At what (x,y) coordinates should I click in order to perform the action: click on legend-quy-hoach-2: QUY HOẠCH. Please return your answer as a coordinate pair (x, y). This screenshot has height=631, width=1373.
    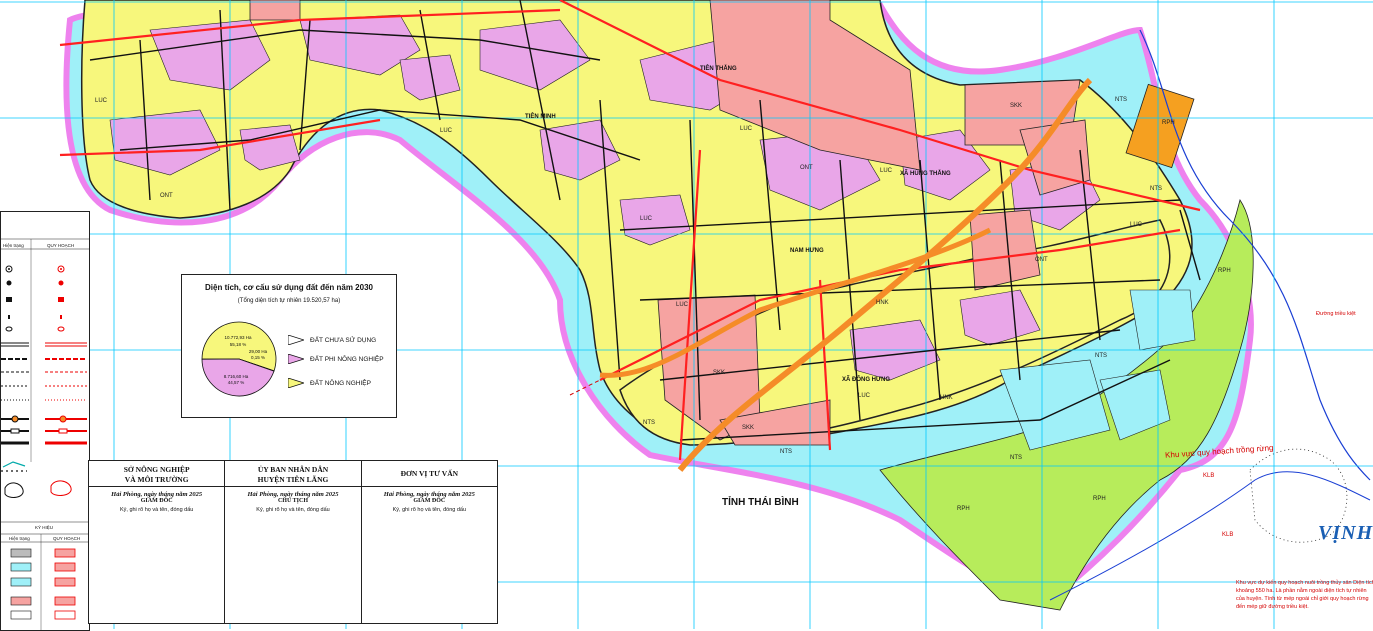
    Looking at the image, I should click on (67, 538).